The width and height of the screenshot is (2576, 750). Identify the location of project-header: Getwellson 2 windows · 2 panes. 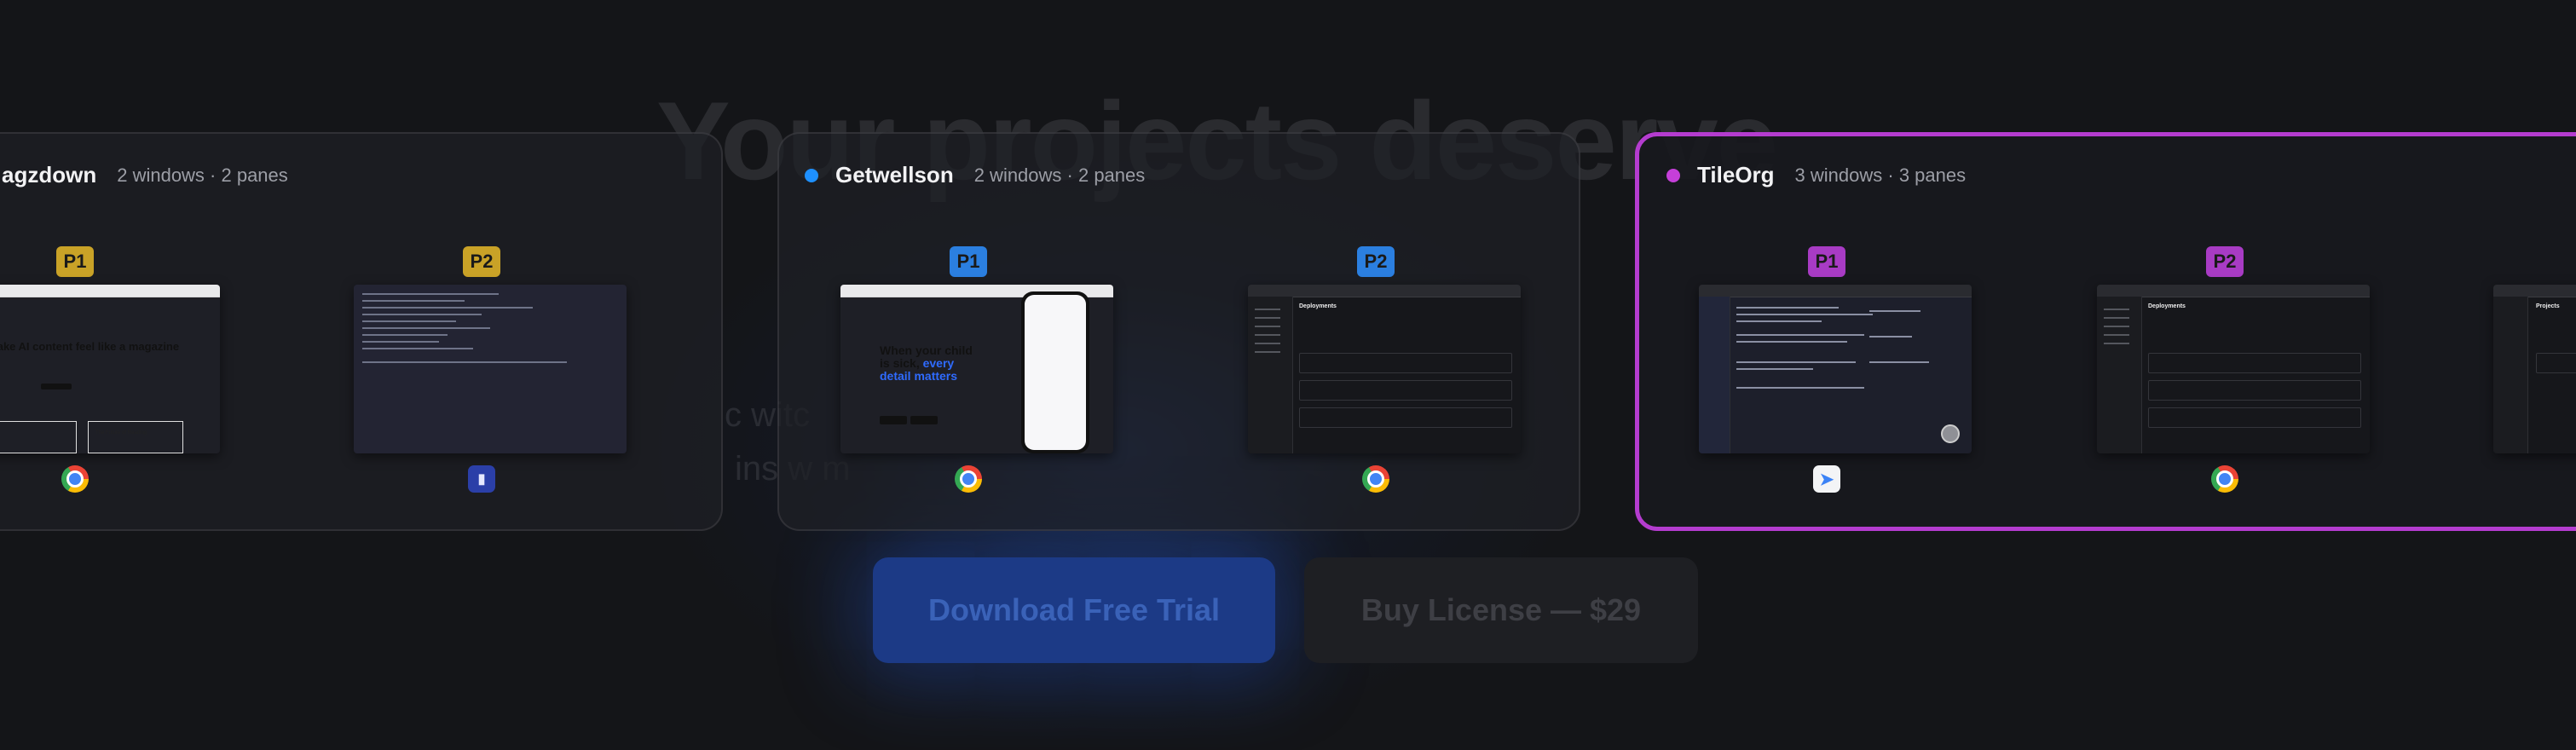
(975, 175).